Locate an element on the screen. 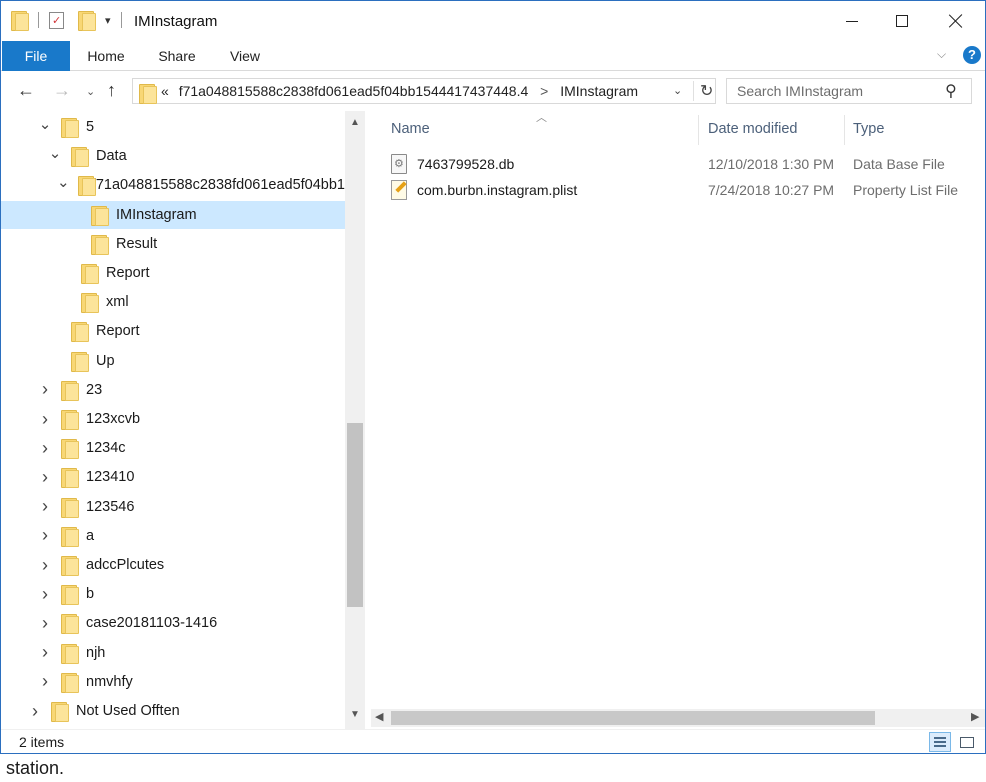 Image resolution: width=986 pixels, height=782 pixels. customize-toolbar-icon: ▾ is located at coordinates (108, 20).